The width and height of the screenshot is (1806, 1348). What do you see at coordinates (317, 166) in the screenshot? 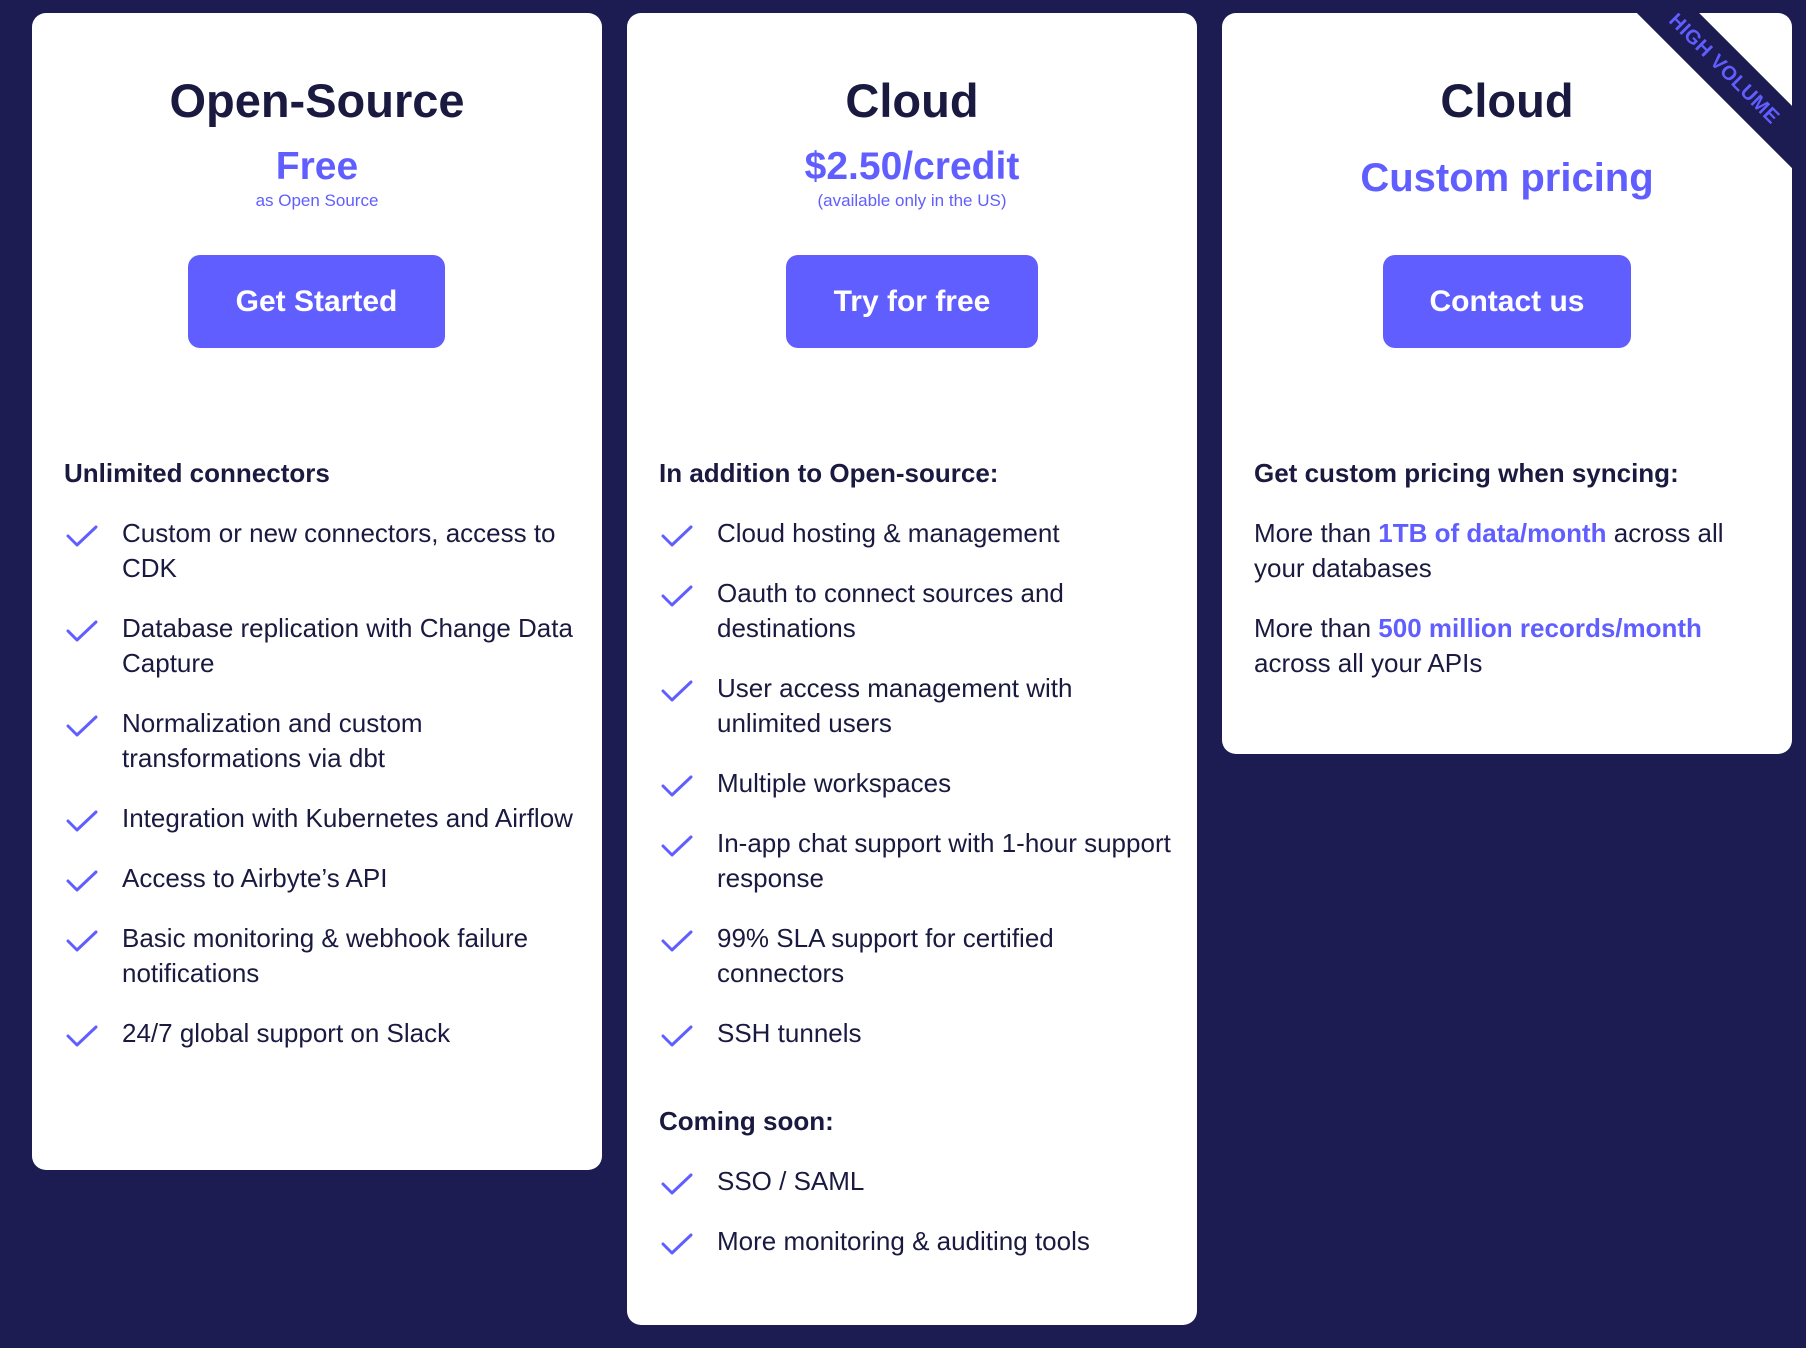
I see `plan-price: Free` at bounding box center [317, 166].